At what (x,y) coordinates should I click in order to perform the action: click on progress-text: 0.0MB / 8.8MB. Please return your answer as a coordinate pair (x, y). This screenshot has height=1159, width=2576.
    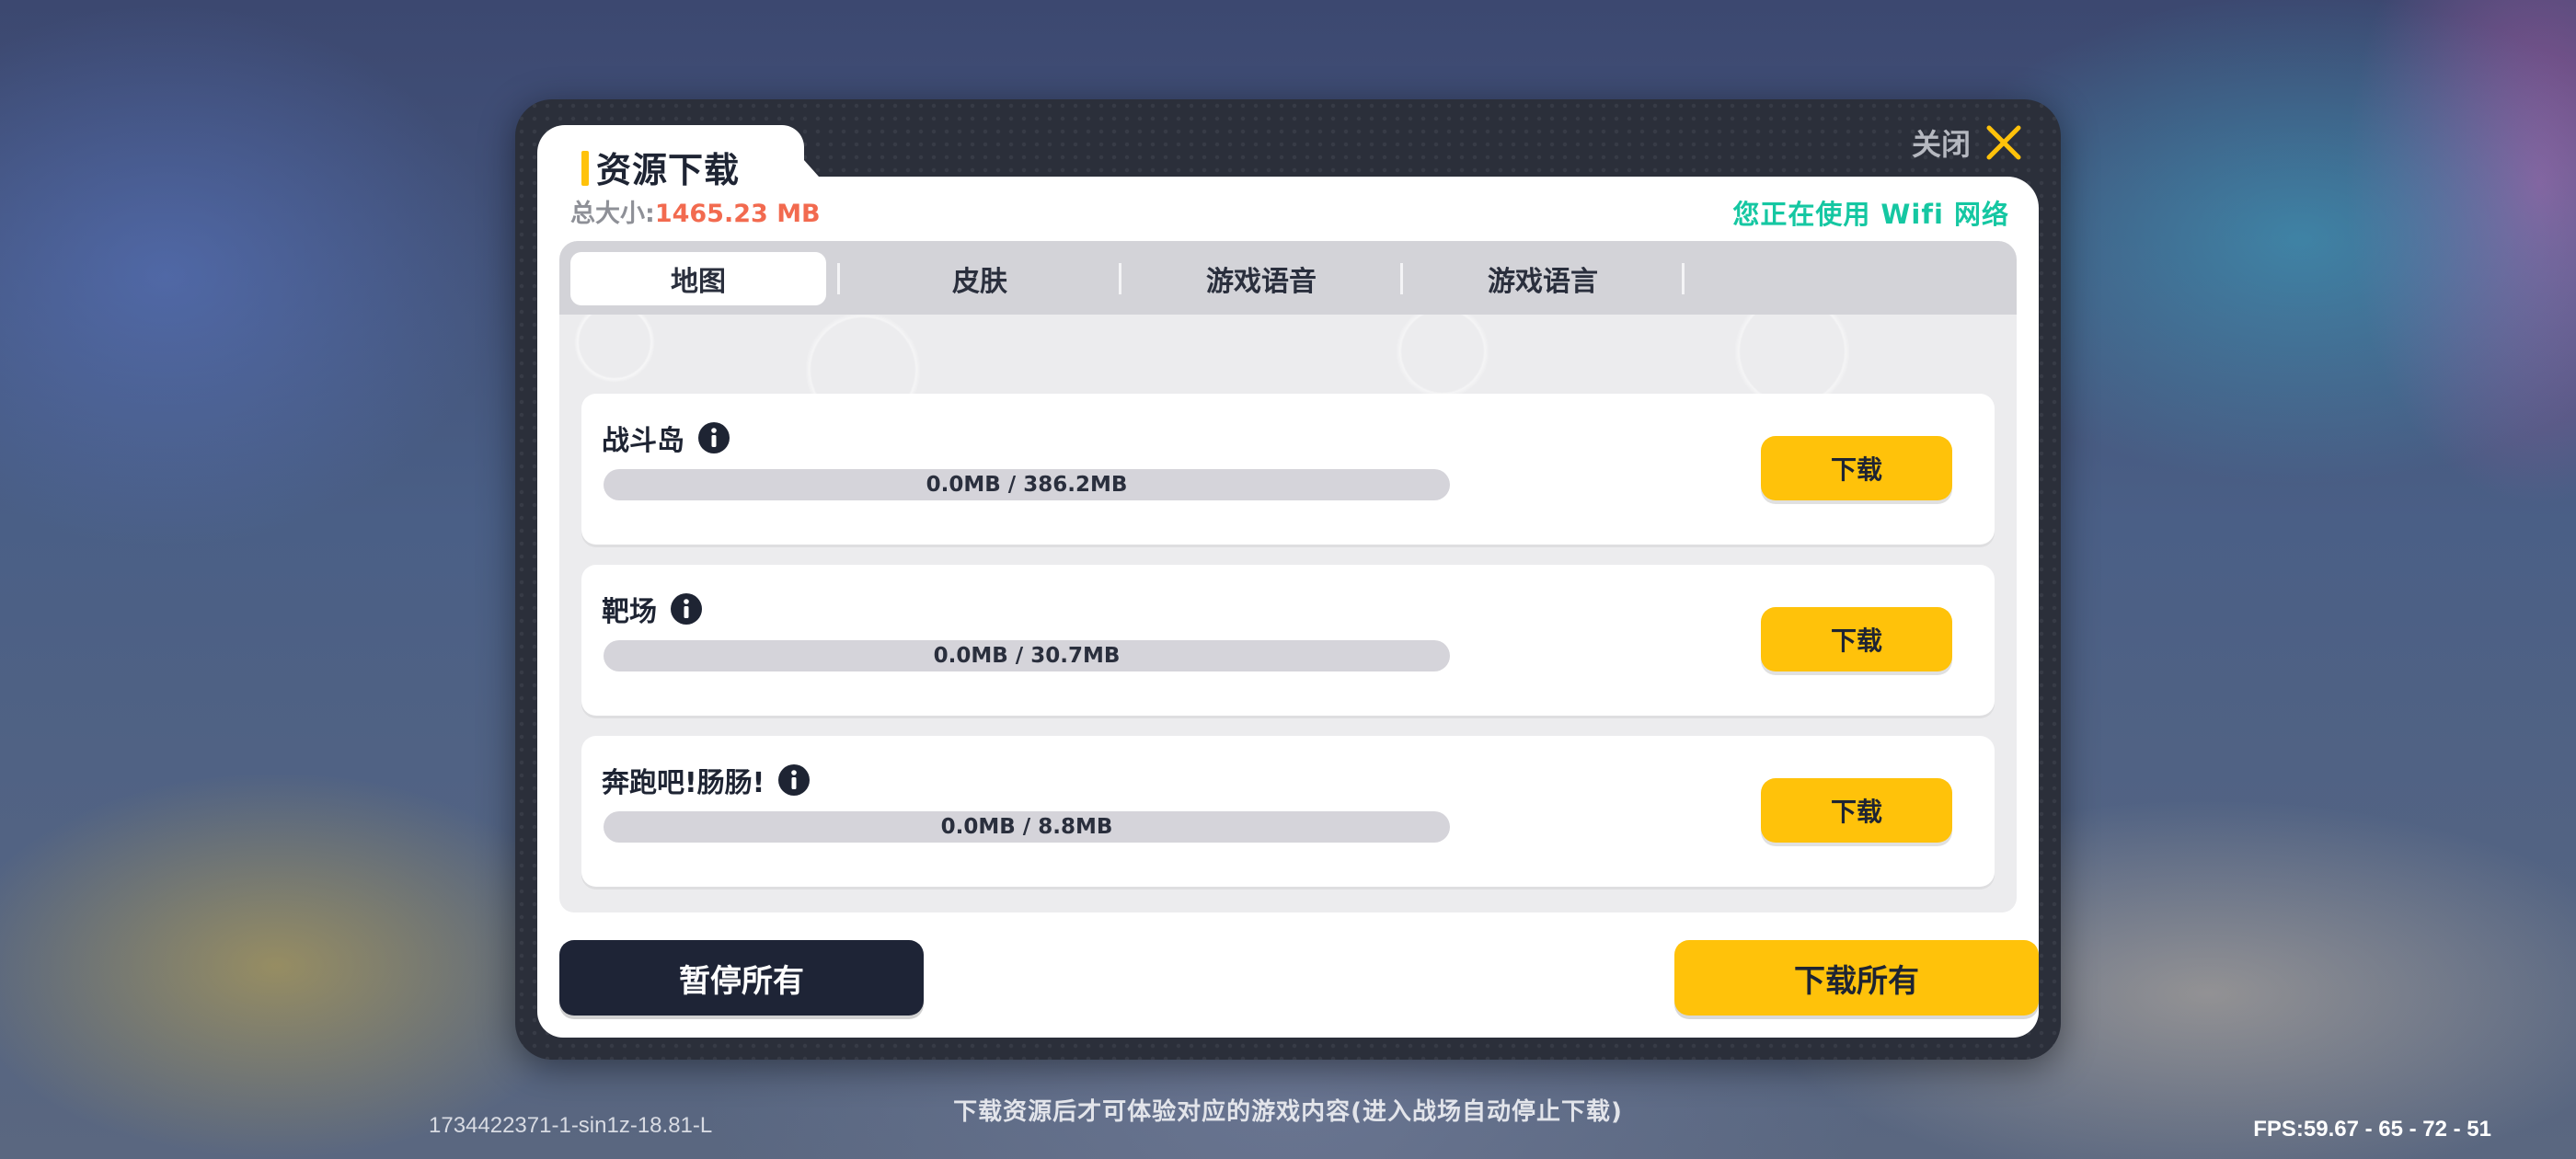
    Looking at the image, I should click on (1026, 827).